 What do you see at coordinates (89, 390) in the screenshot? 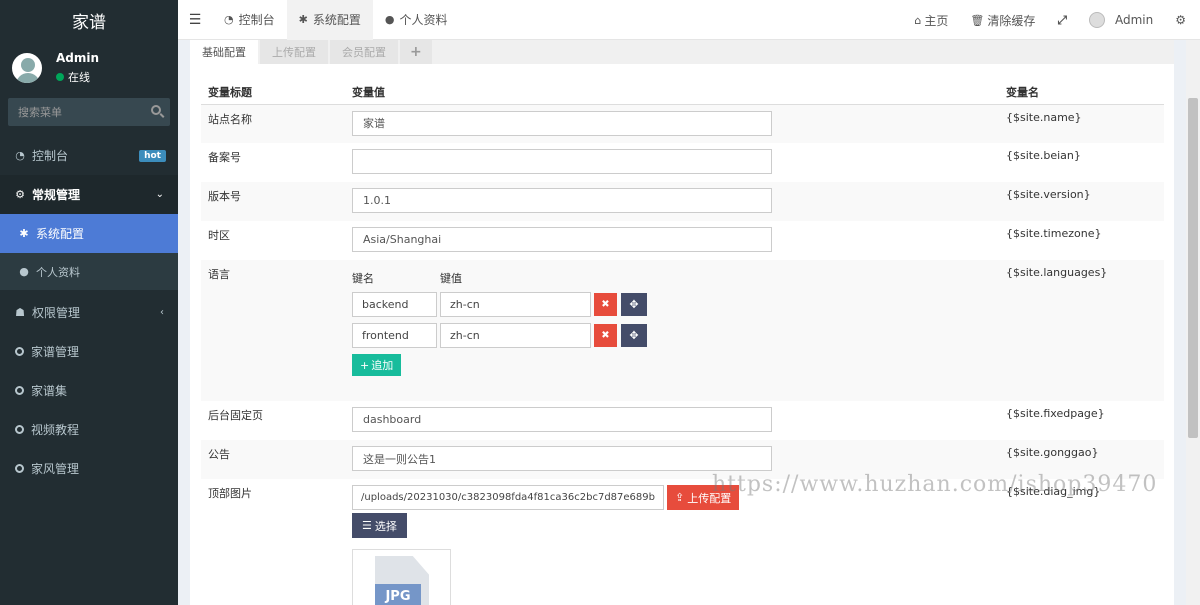
I see `sidebar-item-genealogy-set: 家谱集` at bounding box center [89, 390].